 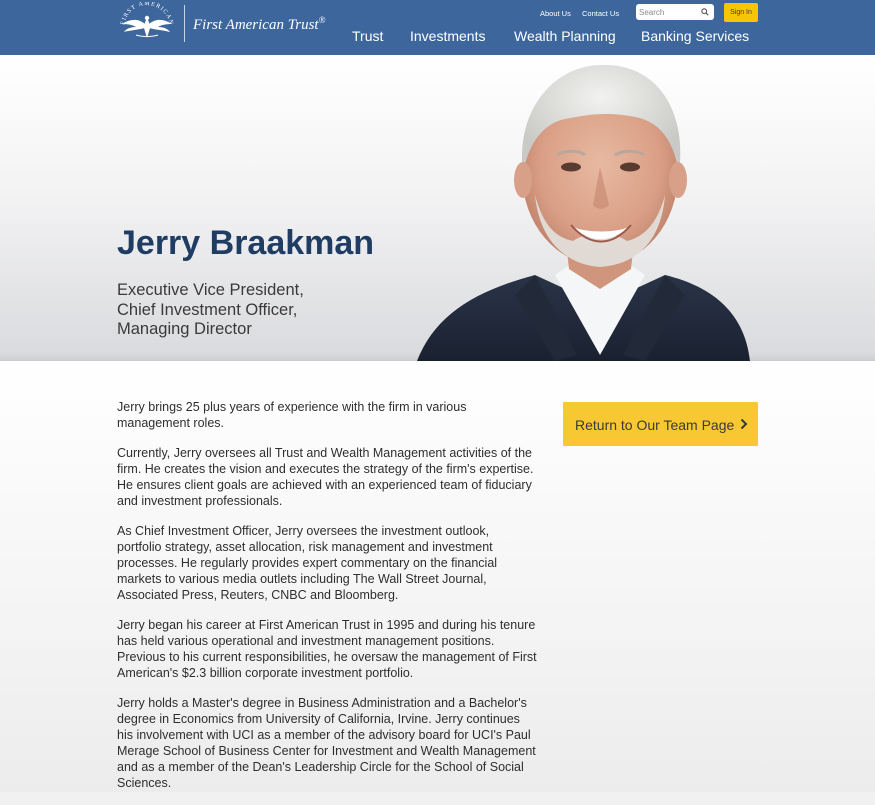 What do you see at coordinates (555, 13) in the screenshot?
I see `about-us-link: About Us` at bounding box center [555, 13].